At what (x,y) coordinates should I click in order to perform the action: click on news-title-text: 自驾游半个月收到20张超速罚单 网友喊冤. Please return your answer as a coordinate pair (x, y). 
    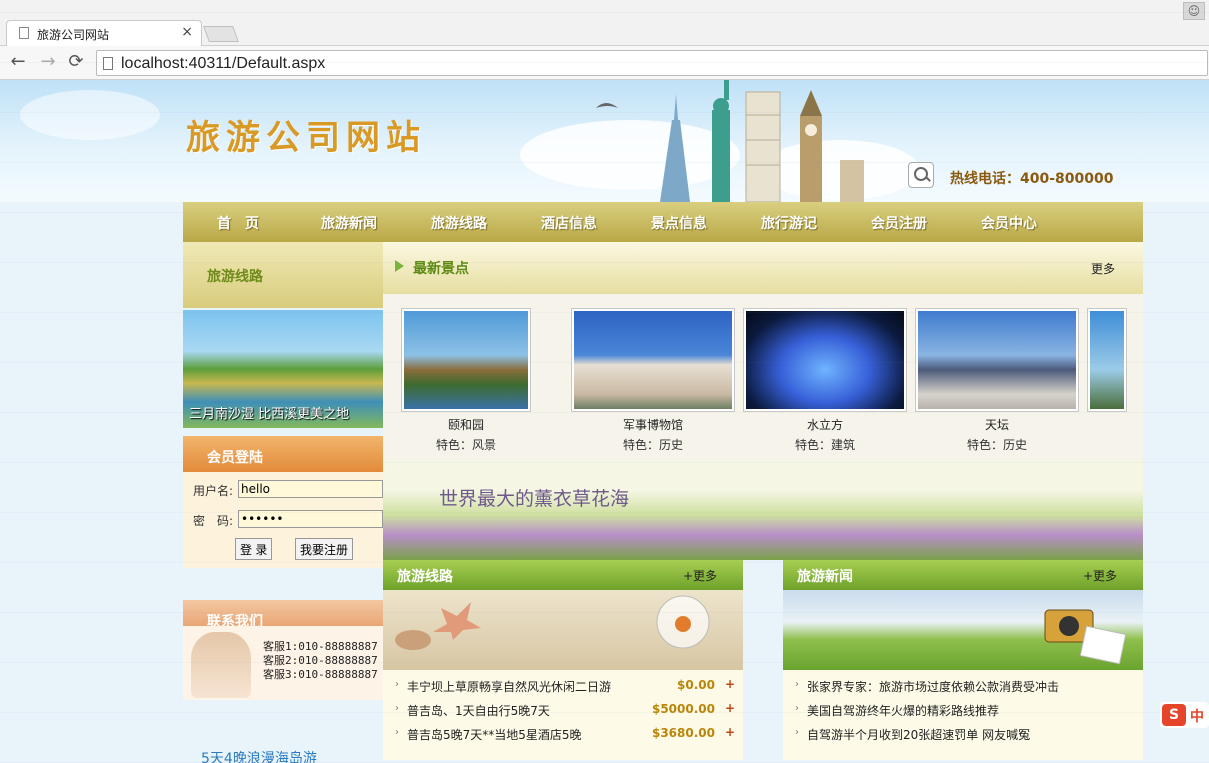
    Looking at the image, I should click on (918, 734).